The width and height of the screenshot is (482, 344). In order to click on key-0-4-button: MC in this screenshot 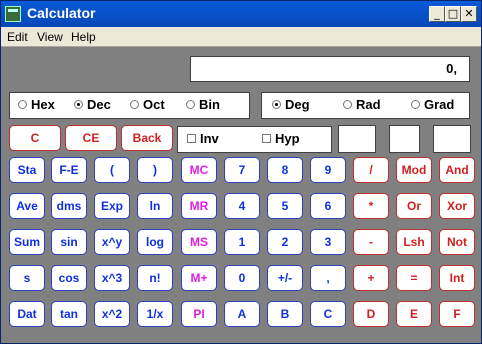, I will do `click(199, 170)`.